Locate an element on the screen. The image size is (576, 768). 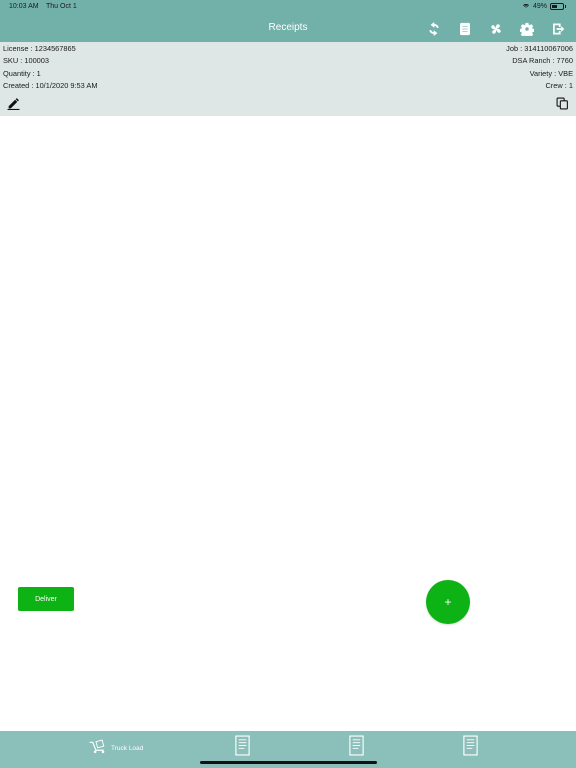
tab-truck-load: Truck Load is located at coordinates (115, 748).